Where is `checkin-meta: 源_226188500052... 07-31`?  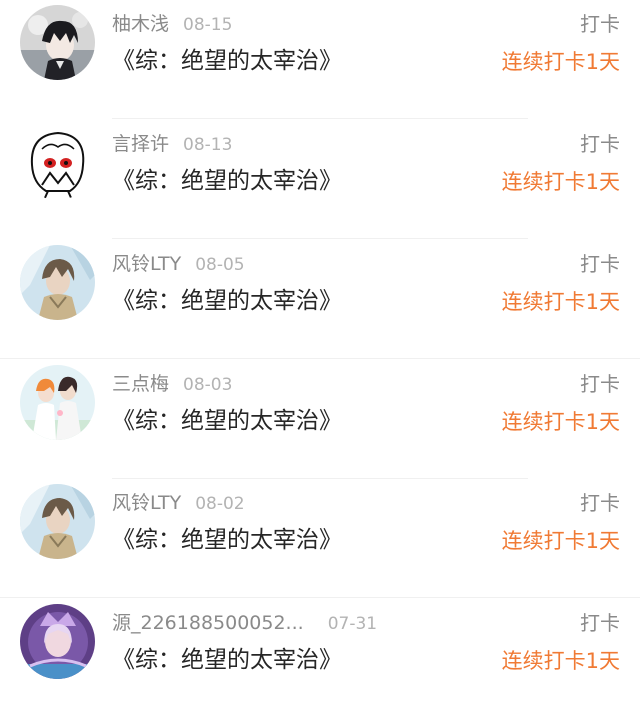 checkin-meta: 源_226188500052... 07-31 is located at coordinates (244, 623).